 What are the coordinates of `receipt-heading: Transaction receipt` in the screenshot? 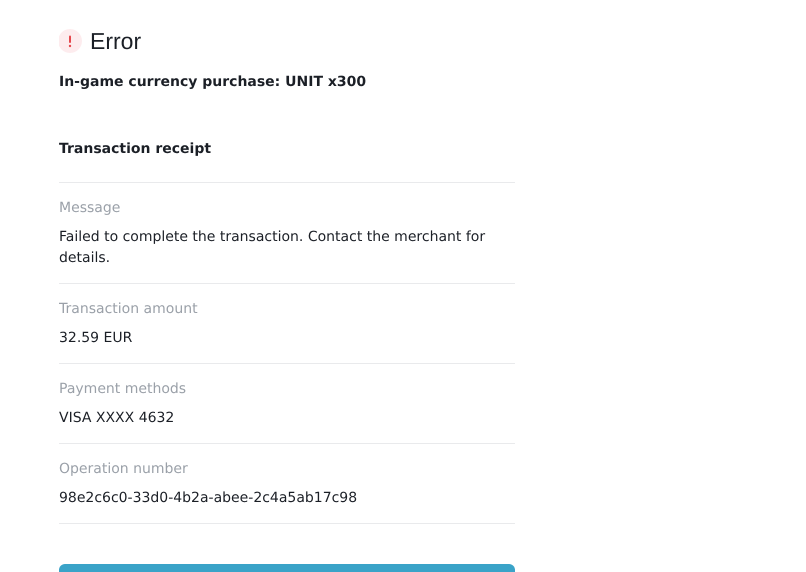 It's located at (135, 149).